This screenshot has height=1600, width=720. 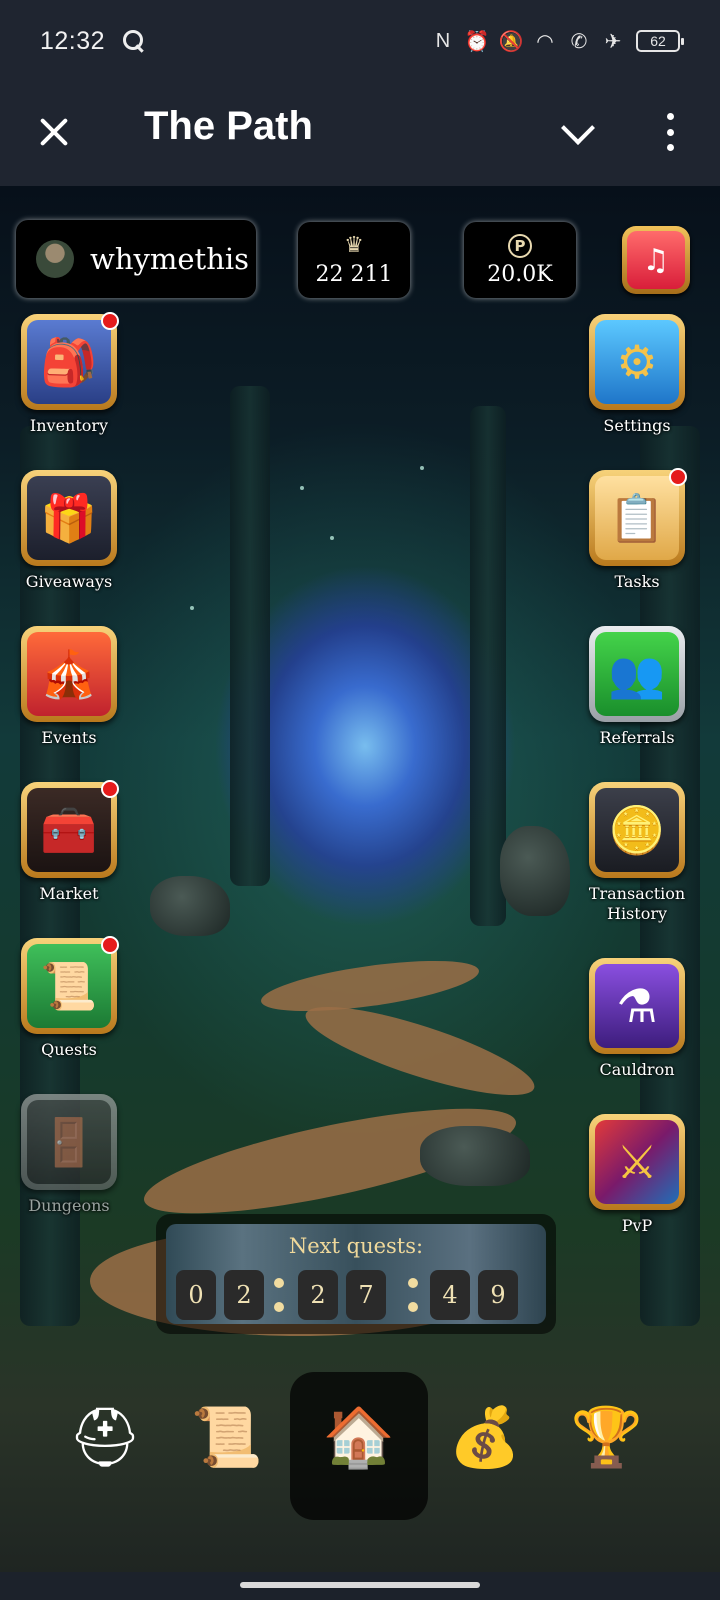 I want to click on menu-label: Giveaways, so click(x=69, y=581).